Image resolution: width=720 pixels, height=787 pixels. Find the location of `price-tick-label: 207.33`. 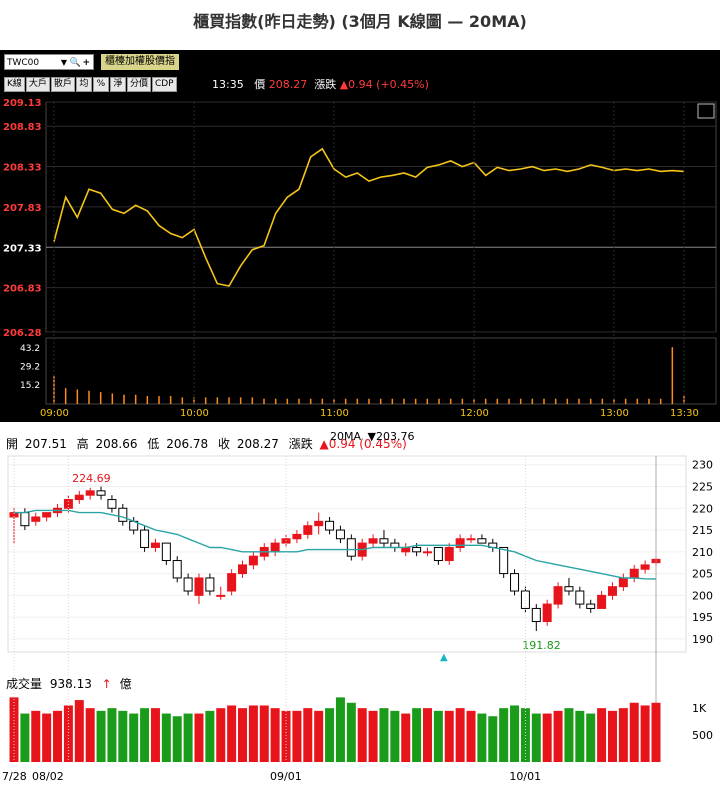

price-tick-label: 207.33 is located at coordinates (22, 248).